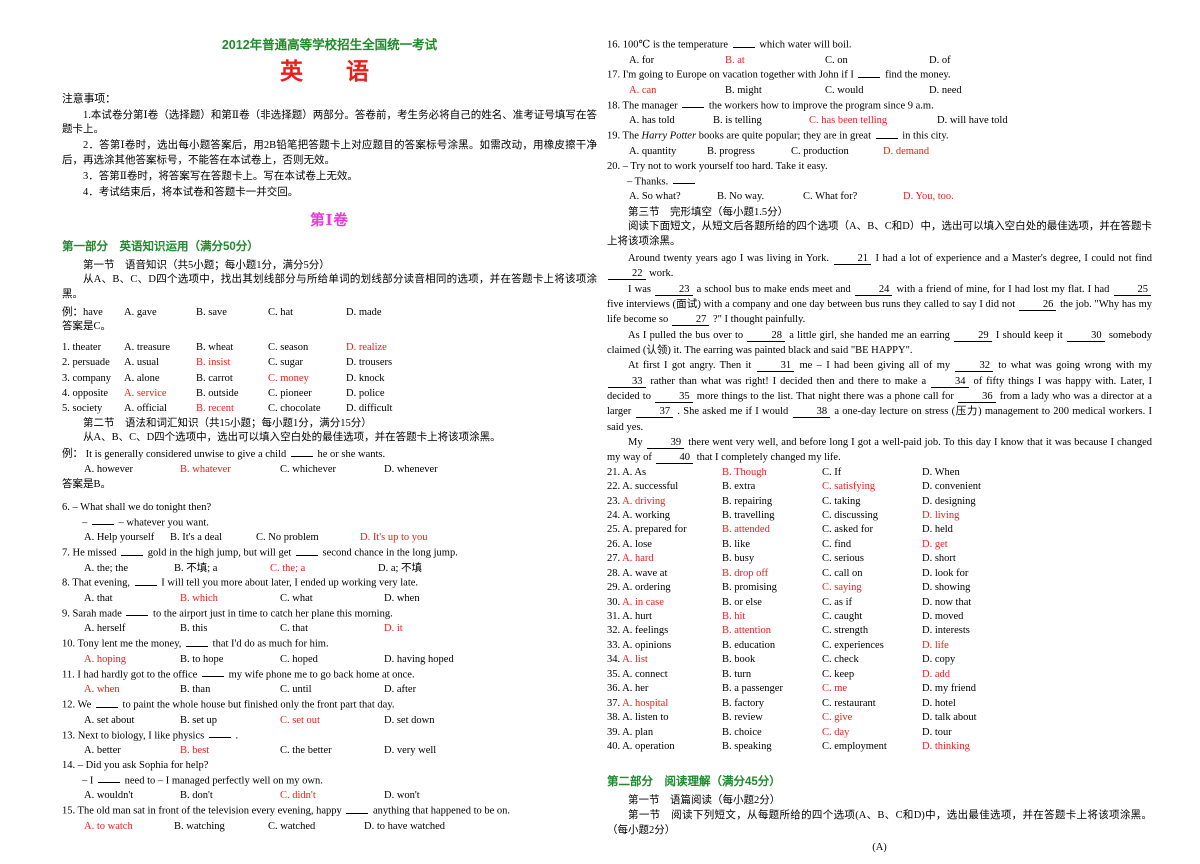 This screenshot has width=1200, height=864. What do you see at coordinates (664, 660) in the screenshot?
I see `cloze-option: 34. A. list` at bounding box center [664, 660].